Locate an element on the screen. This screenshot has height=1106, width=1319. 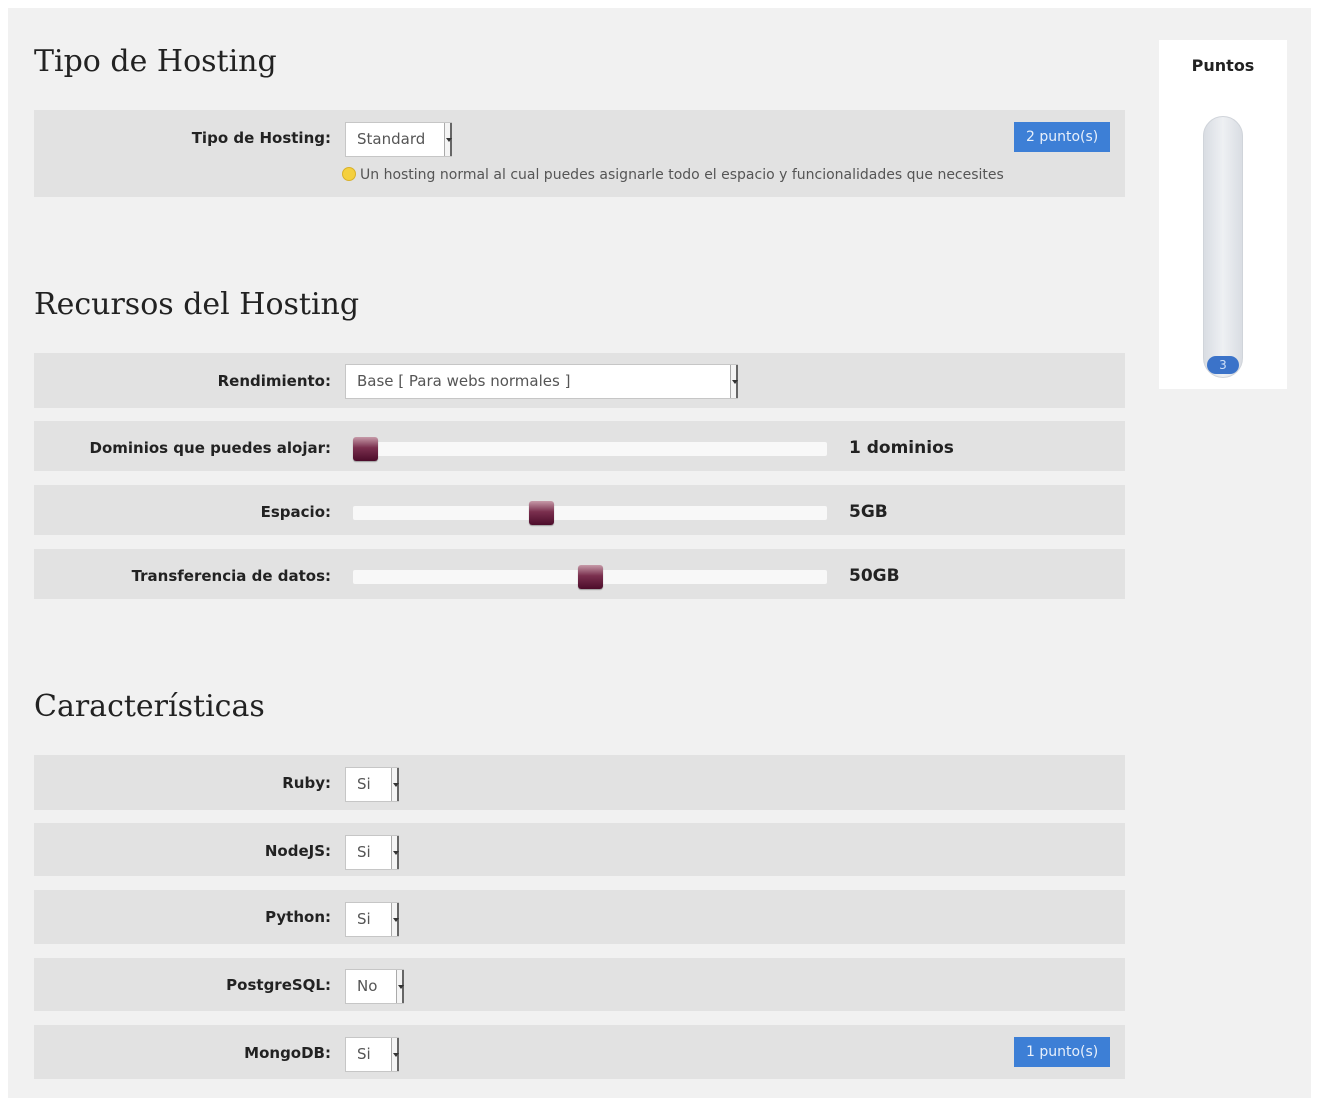
tipo-hosting-points-badge: 2 punto(s) is located at coordinates (1062, 137).